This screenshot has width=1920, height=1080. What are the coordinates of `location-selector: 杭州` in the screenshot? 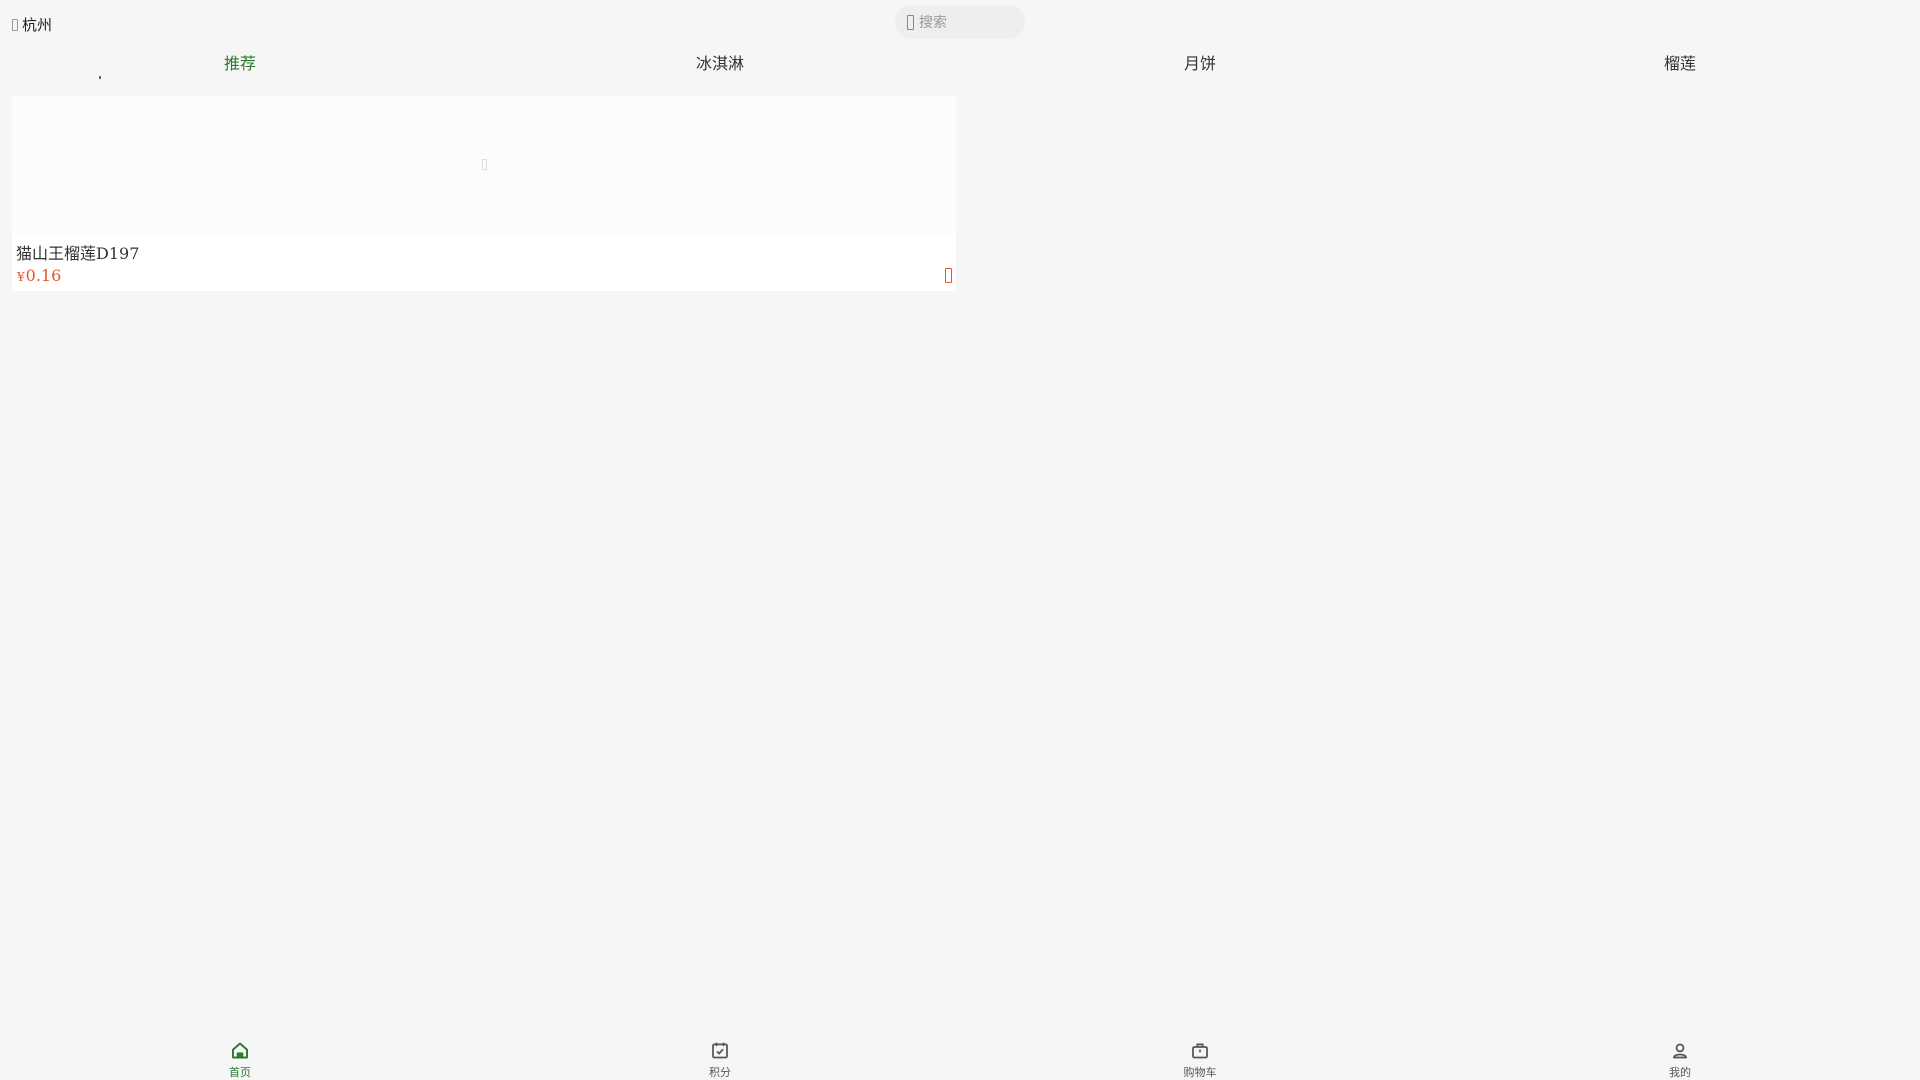 It's located at (32, 24).